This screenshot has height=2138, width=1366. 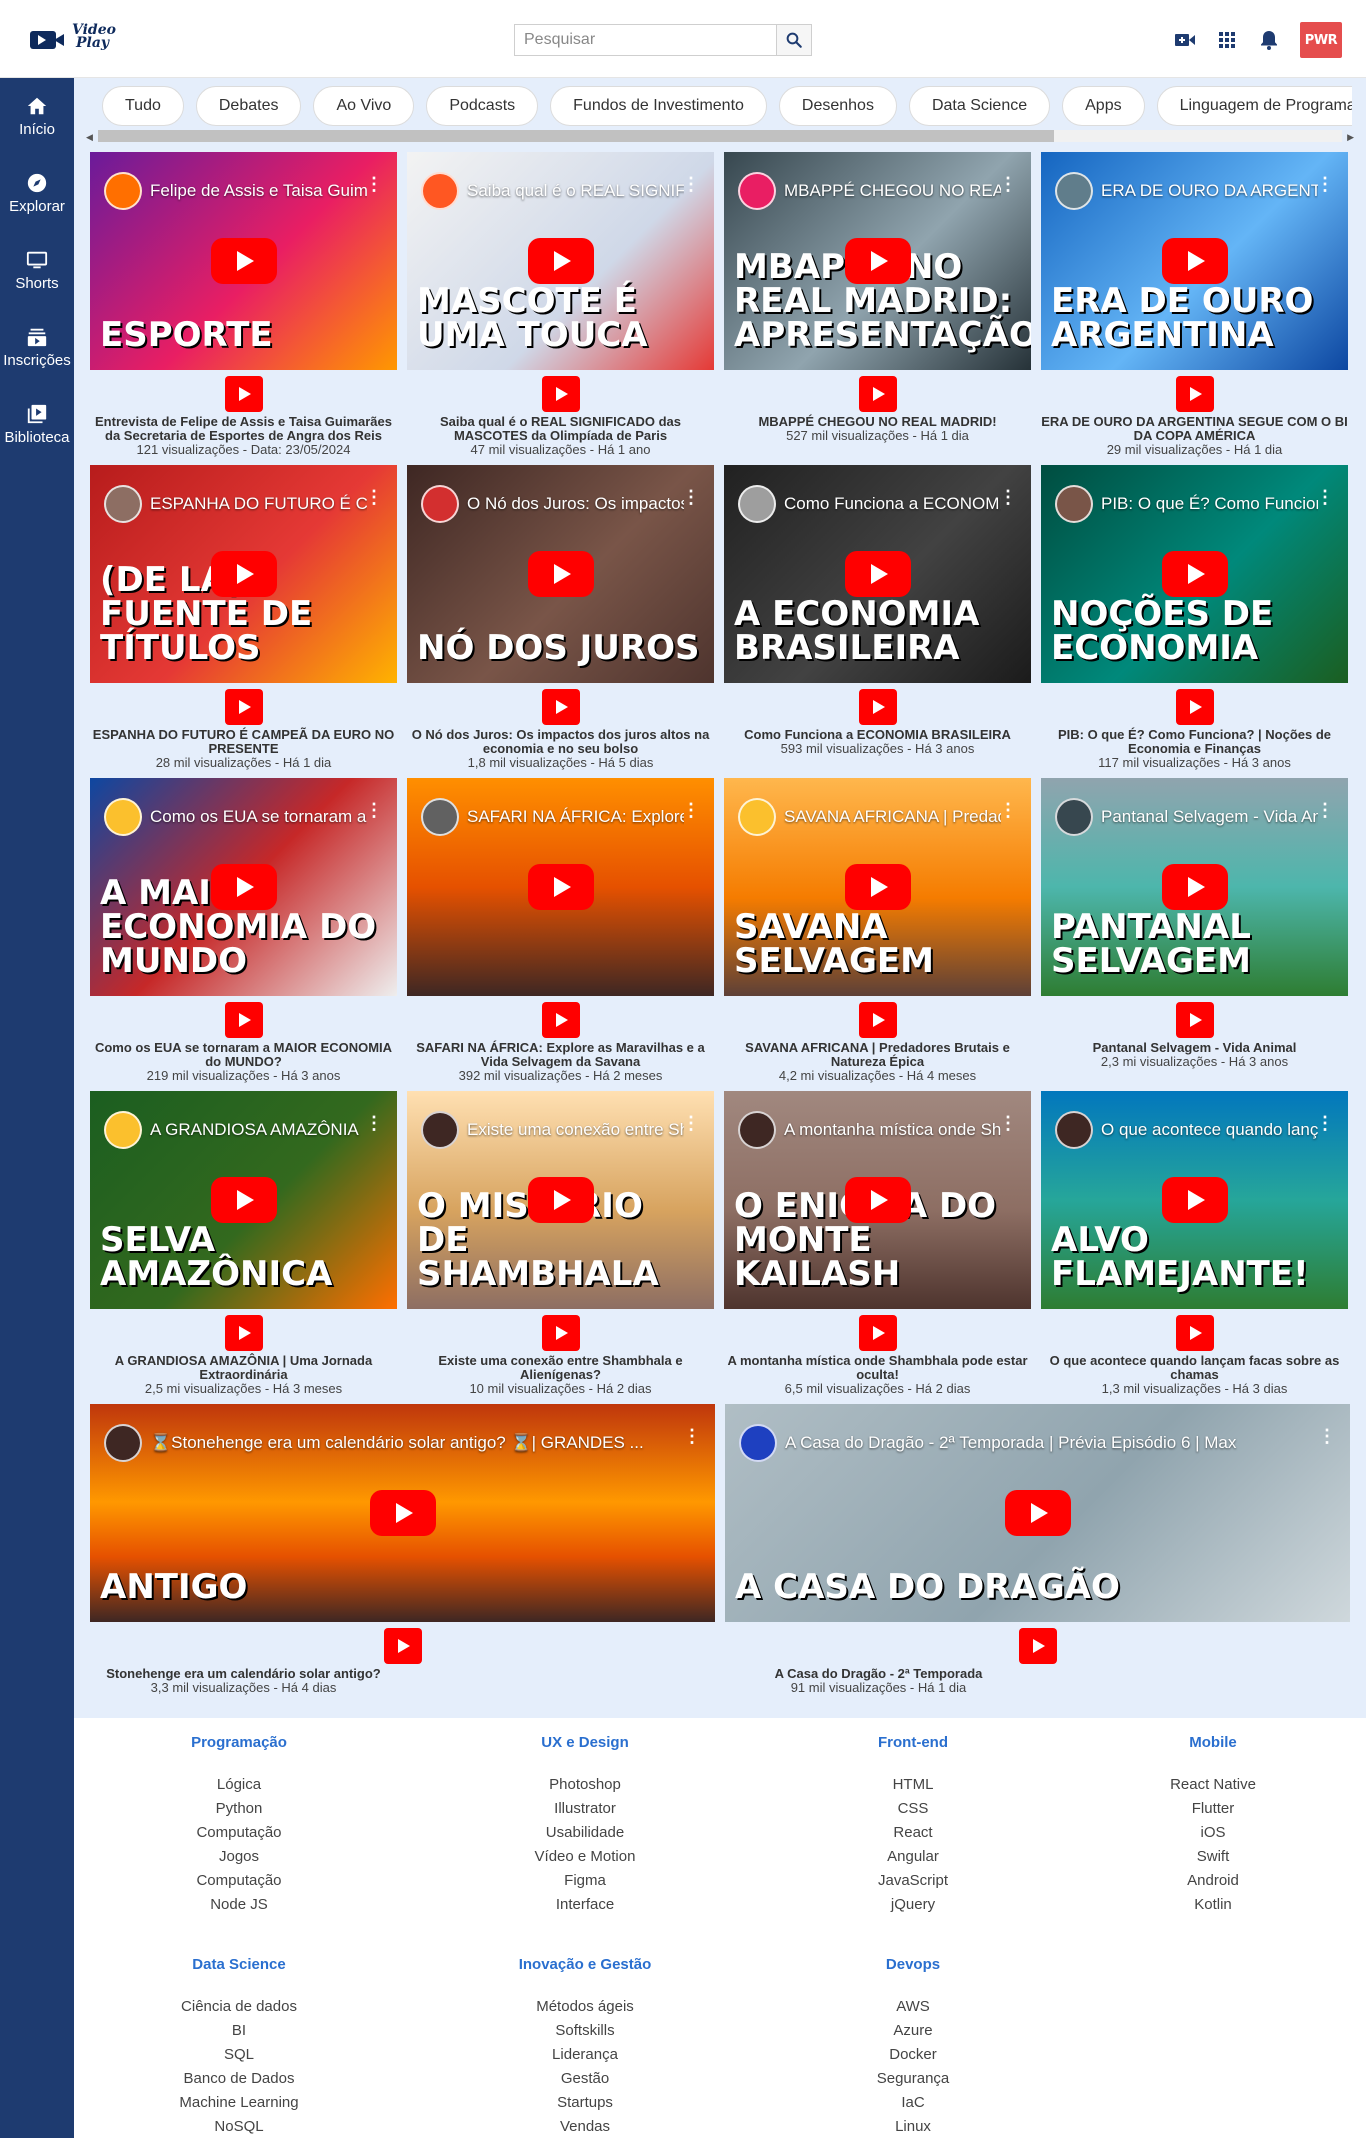 What do you see at coordinates (585, 2031) in the screenshot?
I see `footer-link: Softskills` at bounding box center [585, 2031].